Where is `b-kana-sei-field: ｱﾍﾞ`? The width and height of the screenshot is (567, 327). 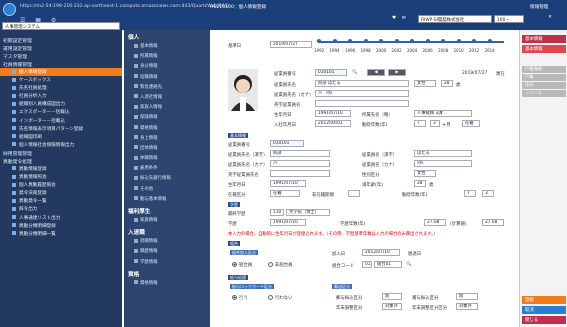
b-kana-sei-field: ｱﾍﾞ is located at coordinates (300, 163).